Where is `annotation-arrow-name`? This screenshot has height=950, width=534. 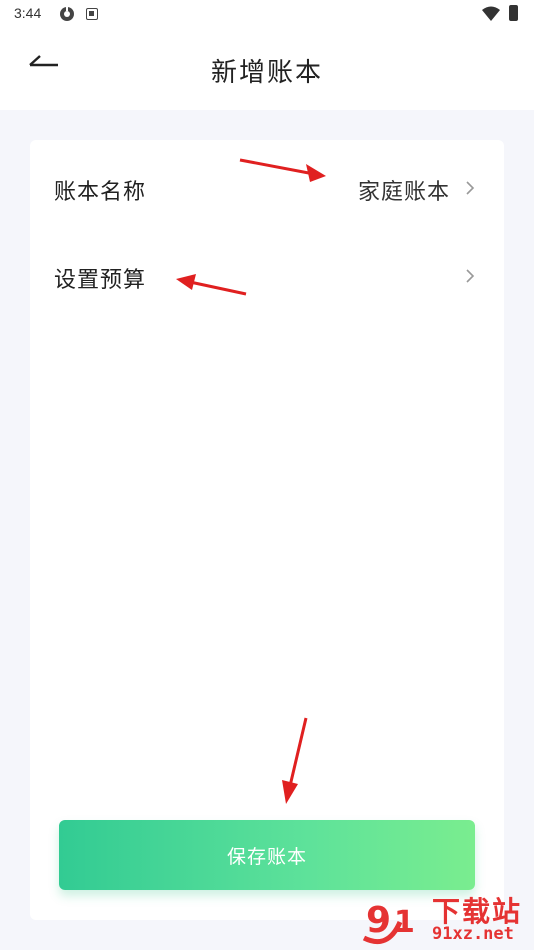
annotation-arrow-name is located at coordinates (282, 170).